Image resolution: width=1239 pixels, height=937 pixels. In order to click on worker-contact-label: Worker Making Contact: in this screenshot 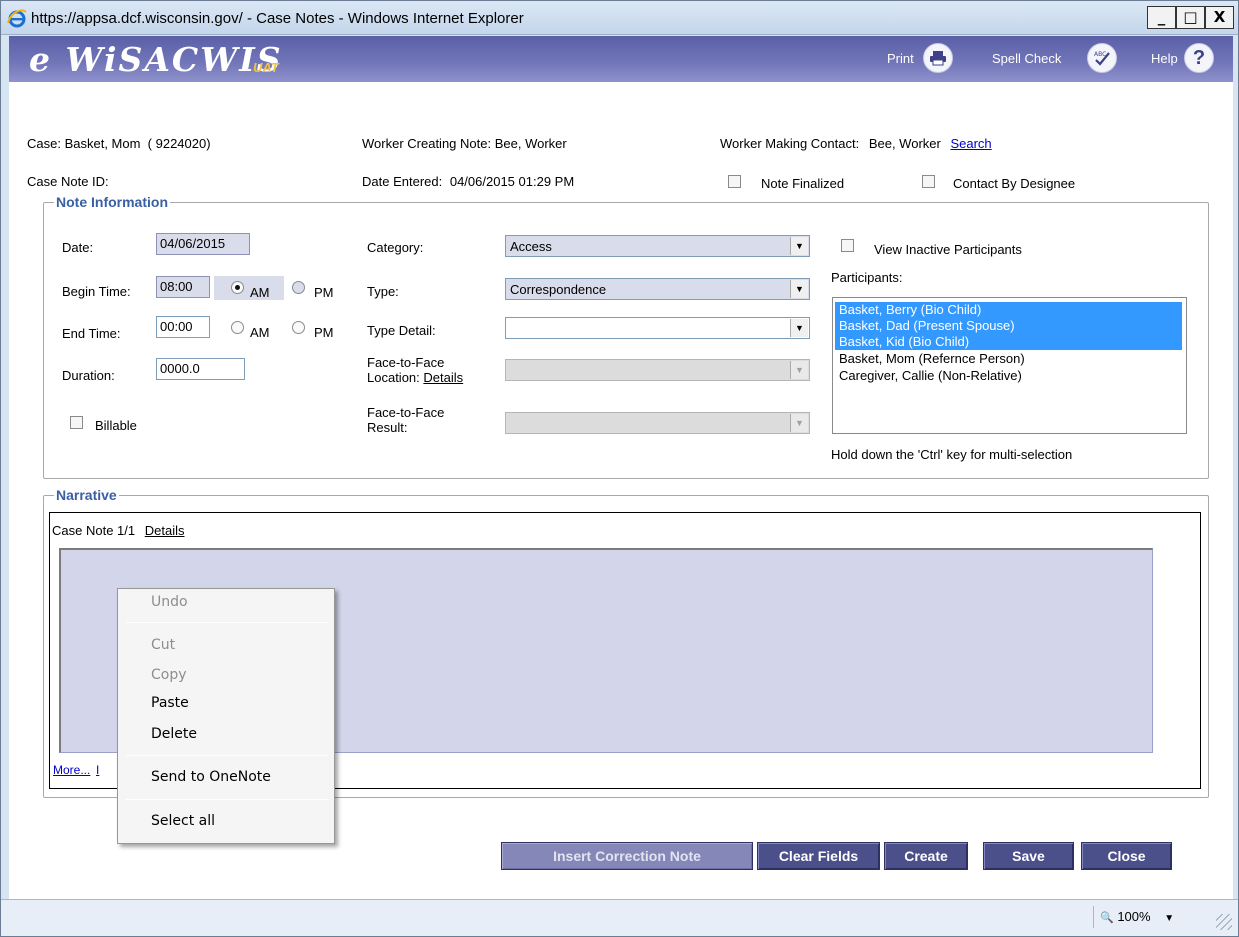, I will do `click(790, 143)`.